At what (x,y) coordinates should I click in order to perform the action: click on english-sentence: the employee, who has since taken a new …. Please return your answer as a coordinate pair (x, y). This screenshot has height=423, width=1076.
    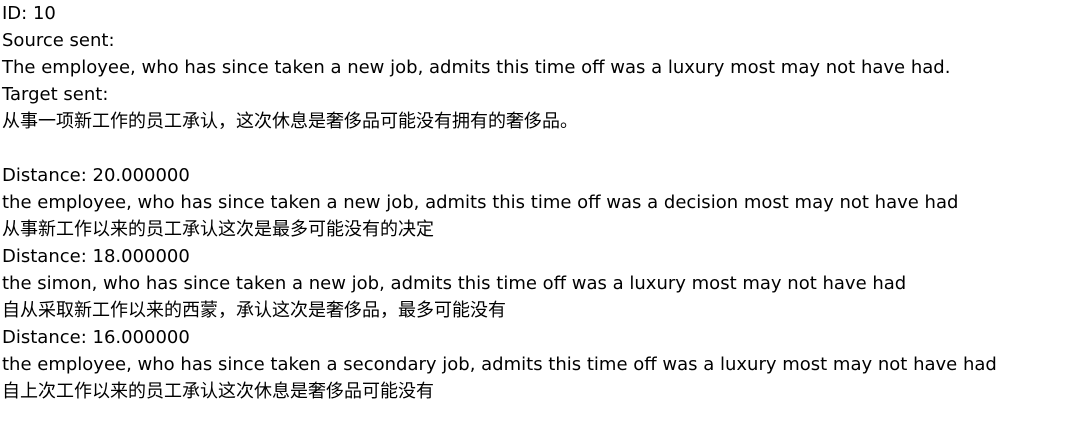
    Looking at the image, I should click on (480, 202).